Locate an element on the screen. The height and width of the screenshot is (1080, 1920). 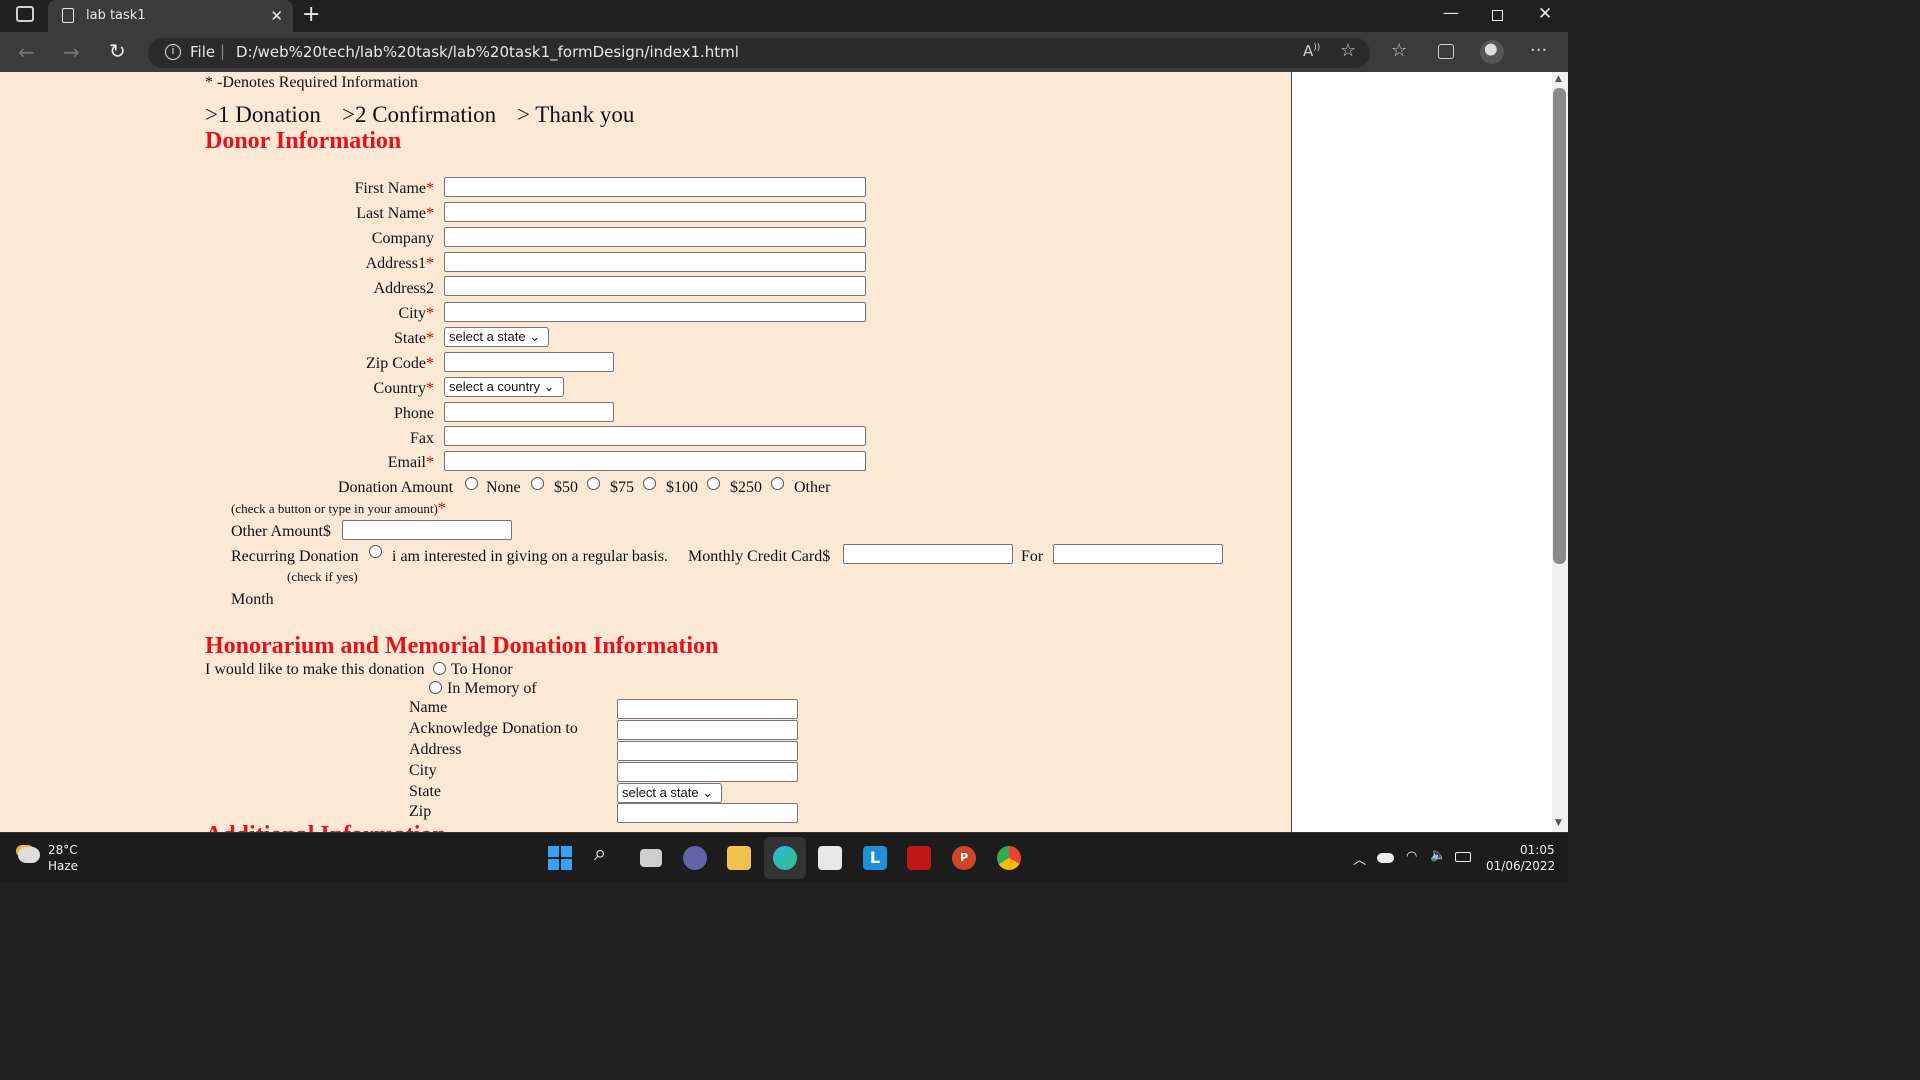
zip-code-input is located at coordinates (529, 362).